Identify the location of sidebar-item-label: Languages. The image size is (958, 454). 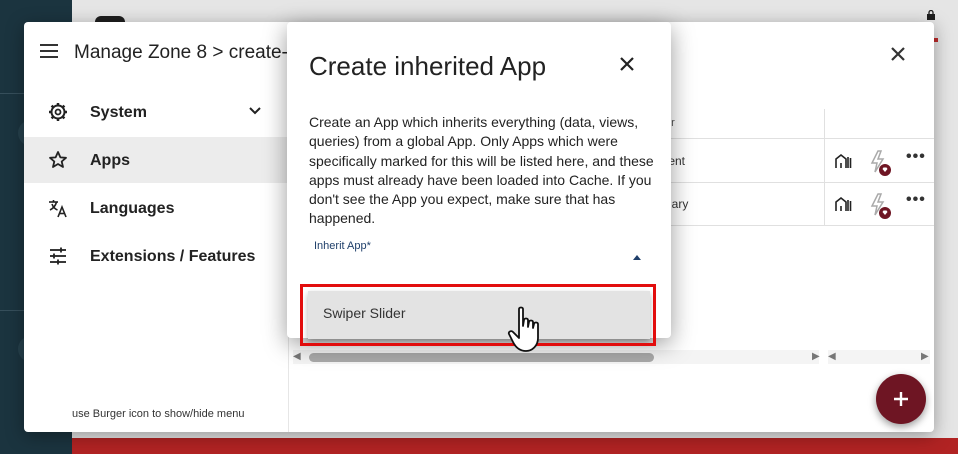
(132, 208).